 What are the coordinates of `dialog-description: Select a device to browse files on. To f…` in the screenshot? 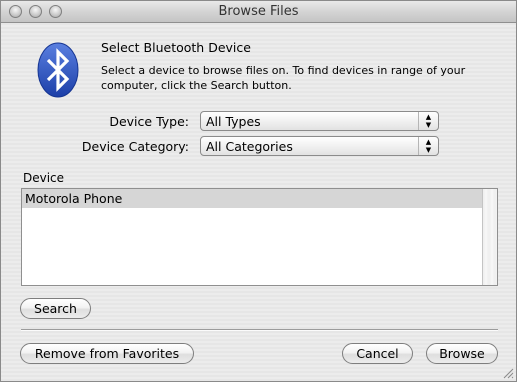 It's located at (283, 78).